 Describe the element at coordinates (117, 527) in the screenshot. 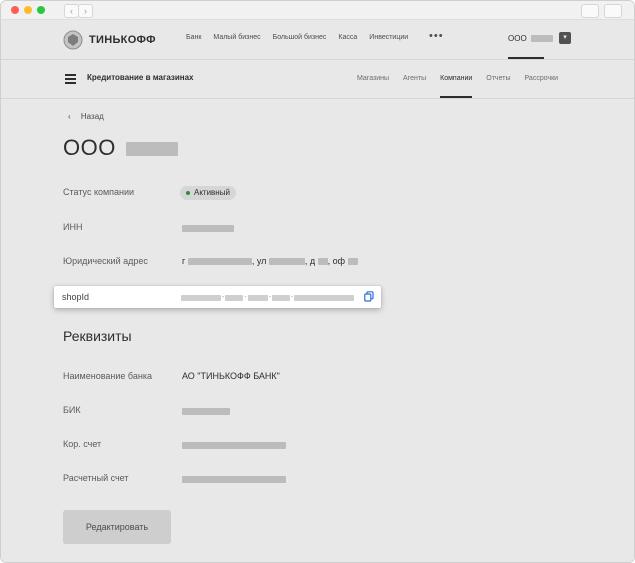

I see `edit-button: Редактировать` at that location.